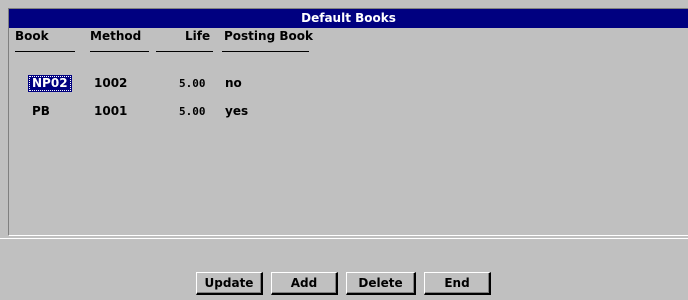 This screenshot has height=300, width=688. Describe the element at coordinates (50, 83) in the screenshot. I see `row-book-cell: NP02` at that location.